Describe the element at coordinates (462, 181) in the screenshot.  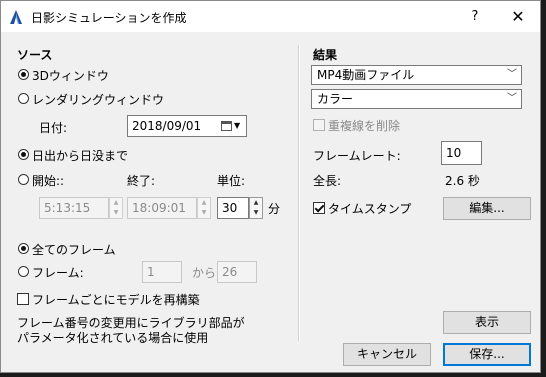
I see `total-length-value: 2.6 秒` at that location.